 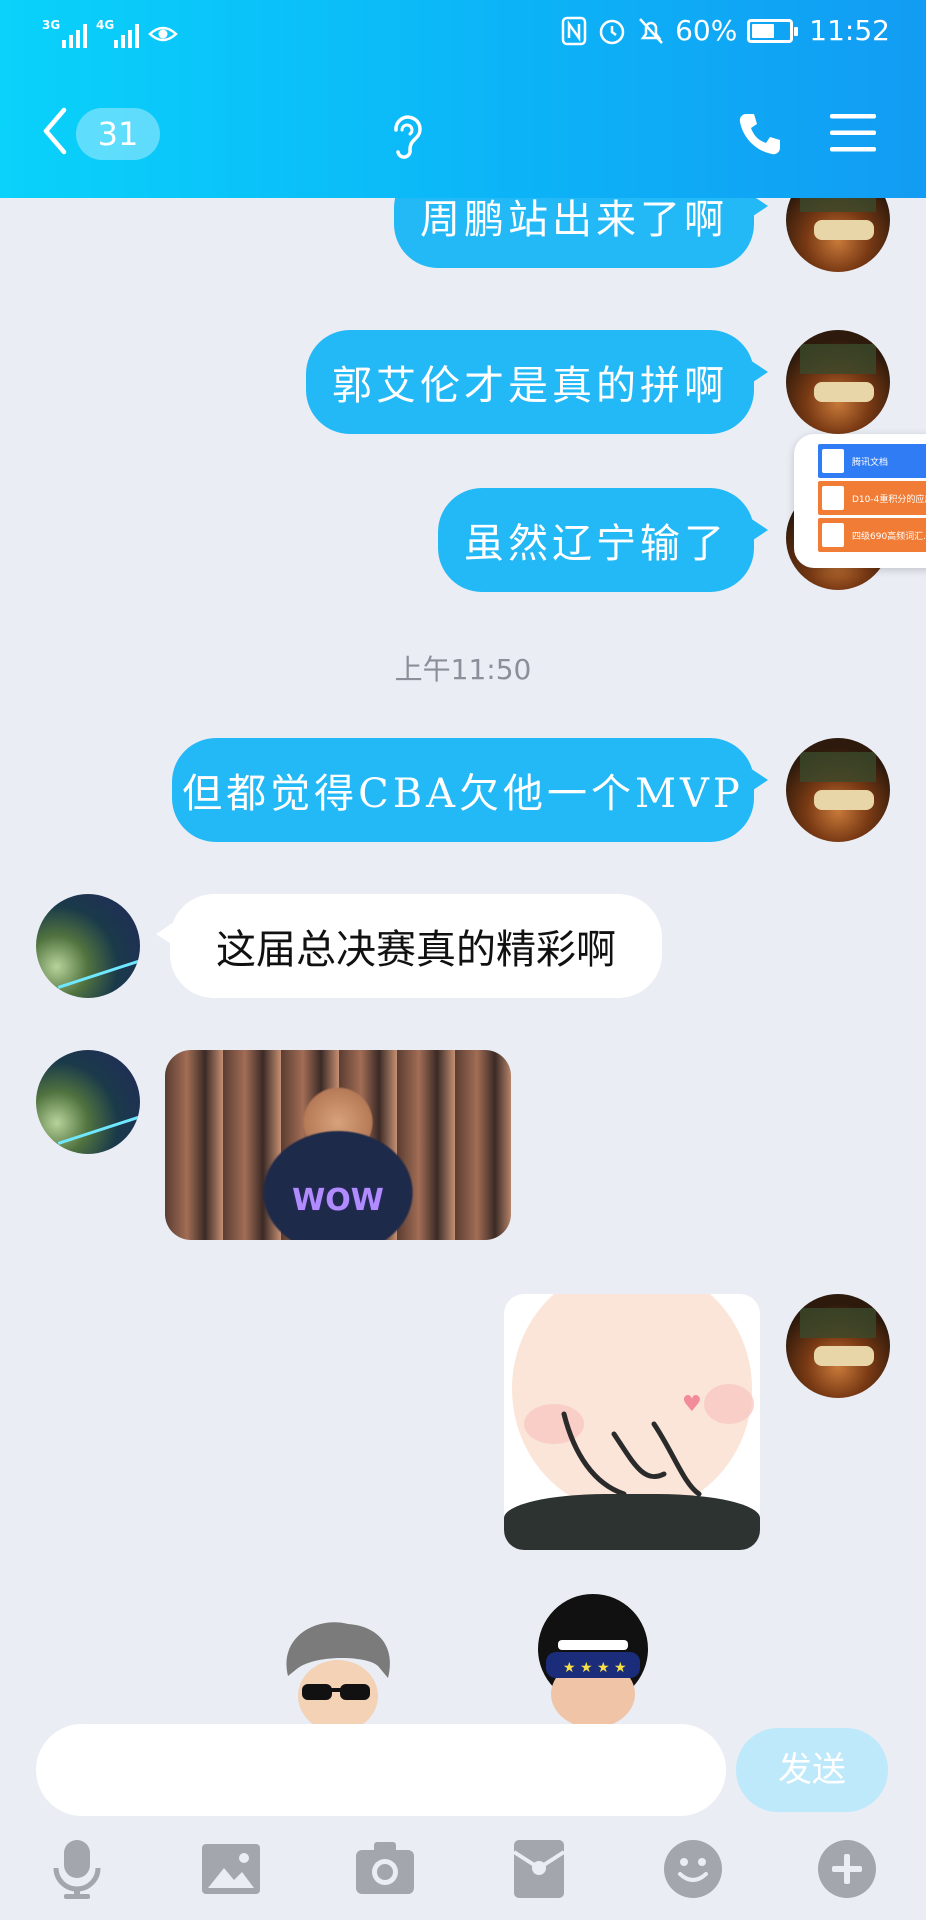 I want to click on battery-fill, so click(x=763, y=30).